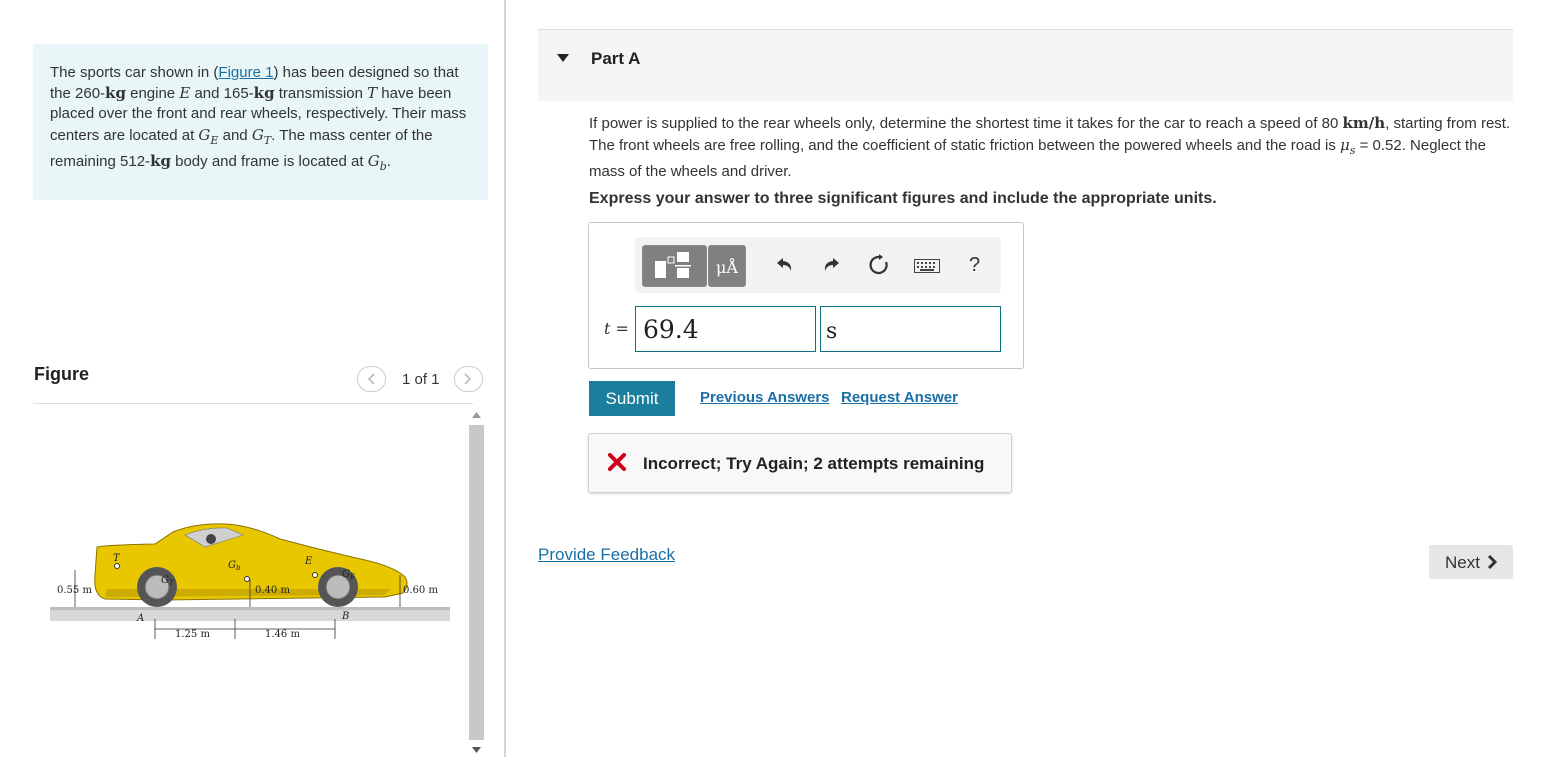  I want to click on templates-icon, so click(673, 265).